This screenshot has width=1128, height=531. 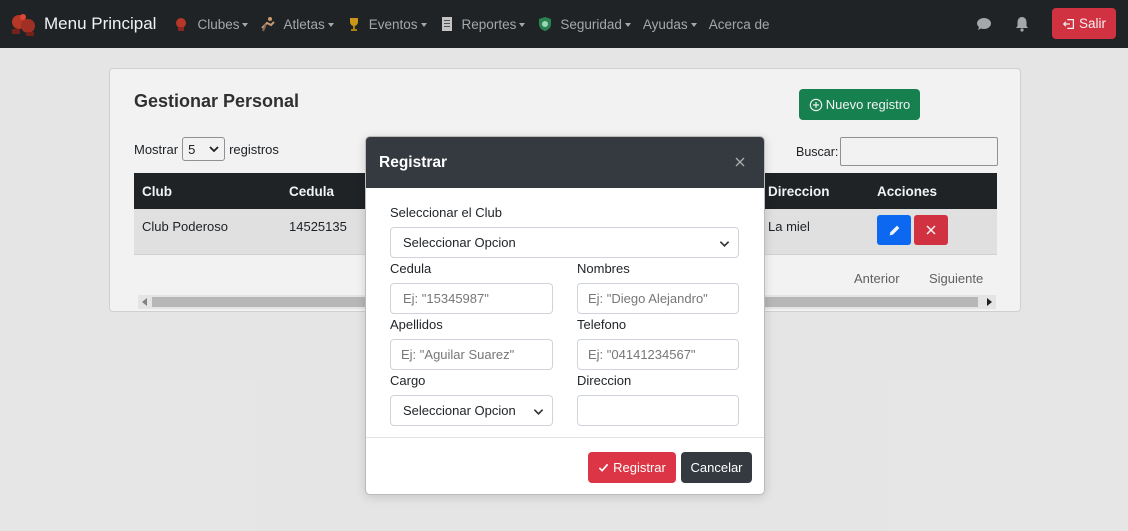 What do you see at coordinates (446, 298) in the screenshot?
I see `cedula-placeholder: Ej: "15345987"` at bounding box center [446, 298].